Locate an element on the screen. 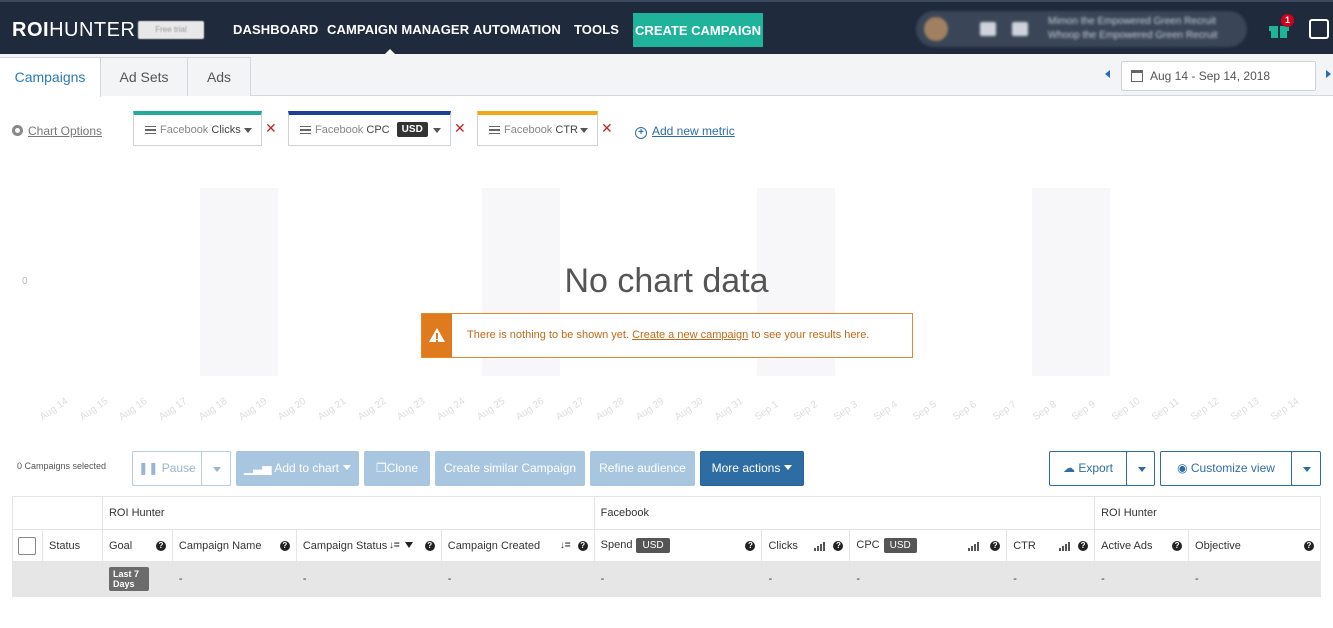 This screenshot has width=1333, height=628. col-cpc: CPC USD ? is located at coordinates (928, 545).